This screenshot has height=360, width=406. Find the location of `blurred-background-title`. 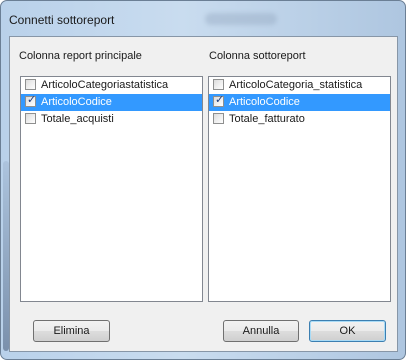

blurred-background-title is located at coordinates (241, 19).